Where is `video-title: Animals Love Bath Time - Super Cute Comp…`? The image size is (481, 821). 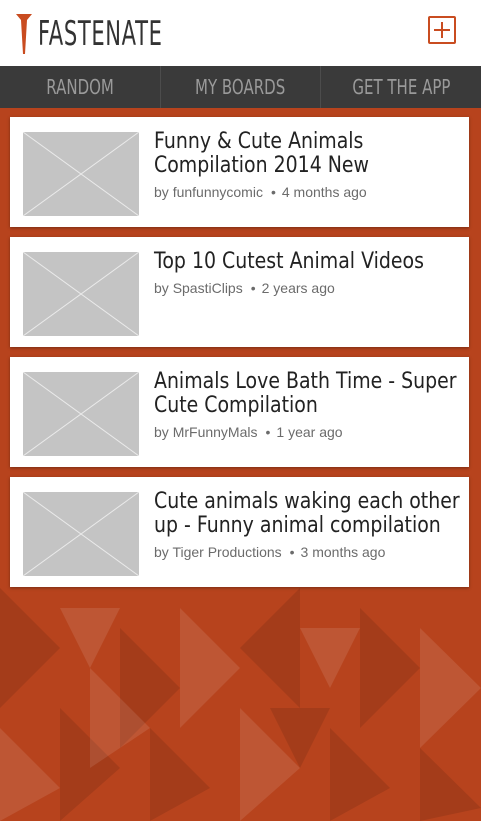
video-title: Animals Love Bath Time - Super Cute Comp… is located at coordinates (309, 394).